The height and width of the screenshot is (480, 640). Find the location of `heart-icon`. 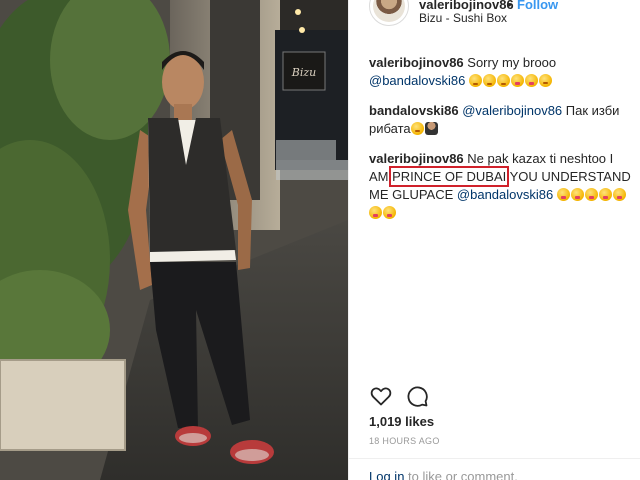

heart-icon is located at coordinates (381, 396).